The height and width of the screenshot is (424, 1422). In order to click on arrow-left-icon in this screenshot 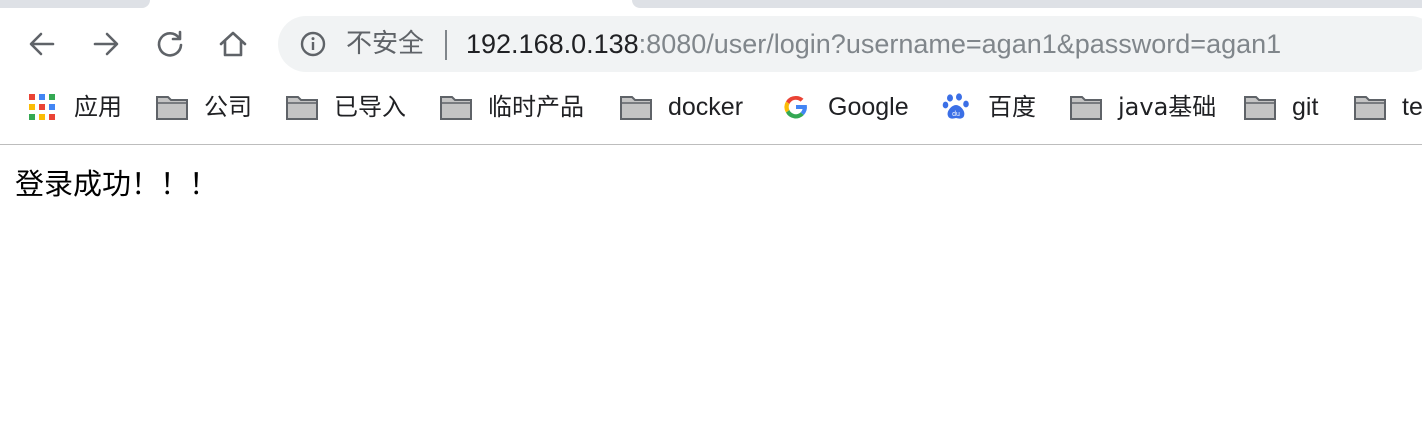, I will do `click(42, 44)`.